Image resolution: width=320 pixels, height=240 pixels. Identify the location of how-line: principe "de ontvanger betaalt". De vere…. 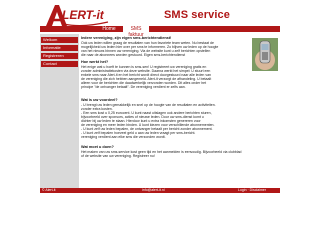
(133, 87).